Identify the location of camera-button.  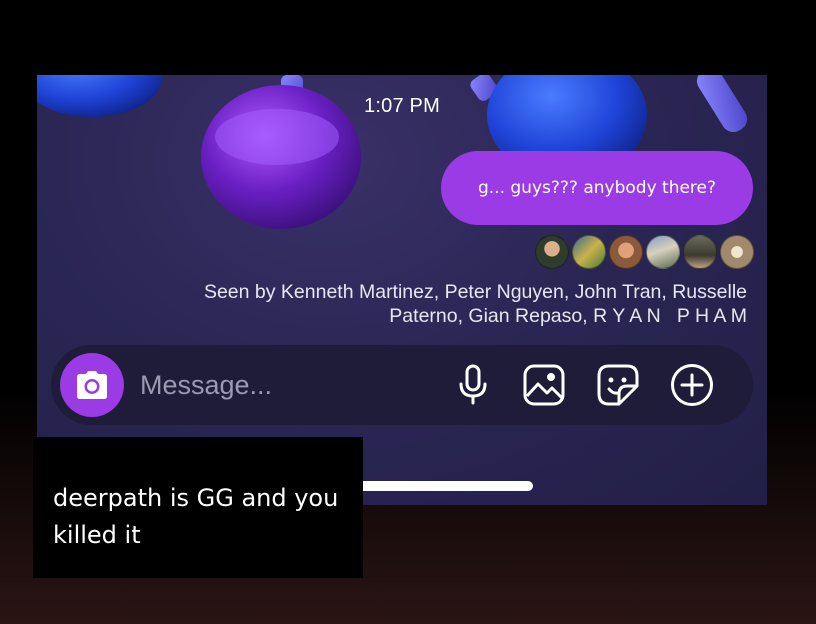
(92, 385).